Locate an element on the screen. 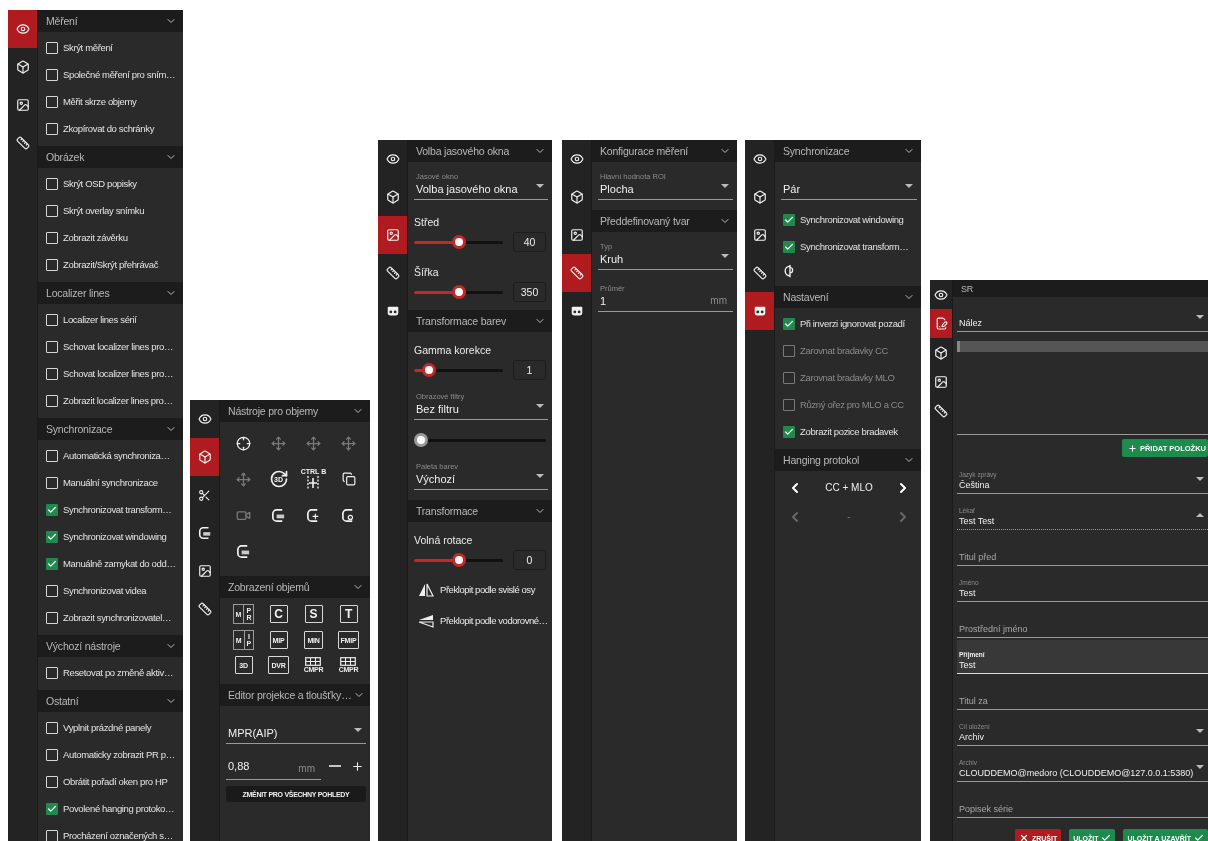 The width and height of the screenshot is (1208, 841). slider-label: Volná rotace is located at coordinates (444, 540).